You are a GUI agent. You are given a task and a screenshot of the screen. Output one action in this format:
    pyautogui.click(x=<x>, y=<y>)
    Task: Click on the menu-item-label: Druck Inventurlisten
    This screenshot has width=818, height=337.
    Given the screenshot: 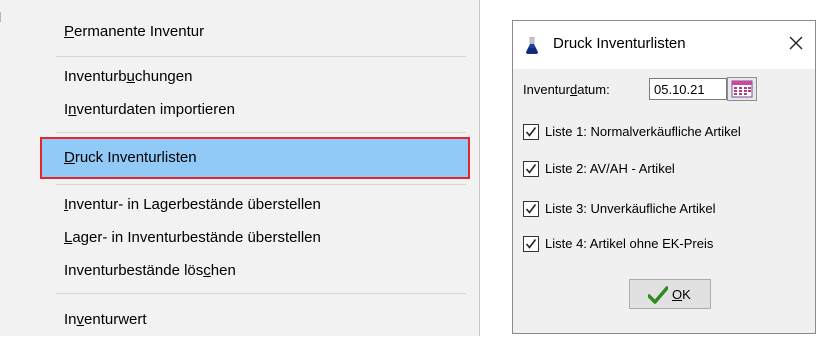 What is the action you would take?
    pyautogui.click(x=130, y=157)
    